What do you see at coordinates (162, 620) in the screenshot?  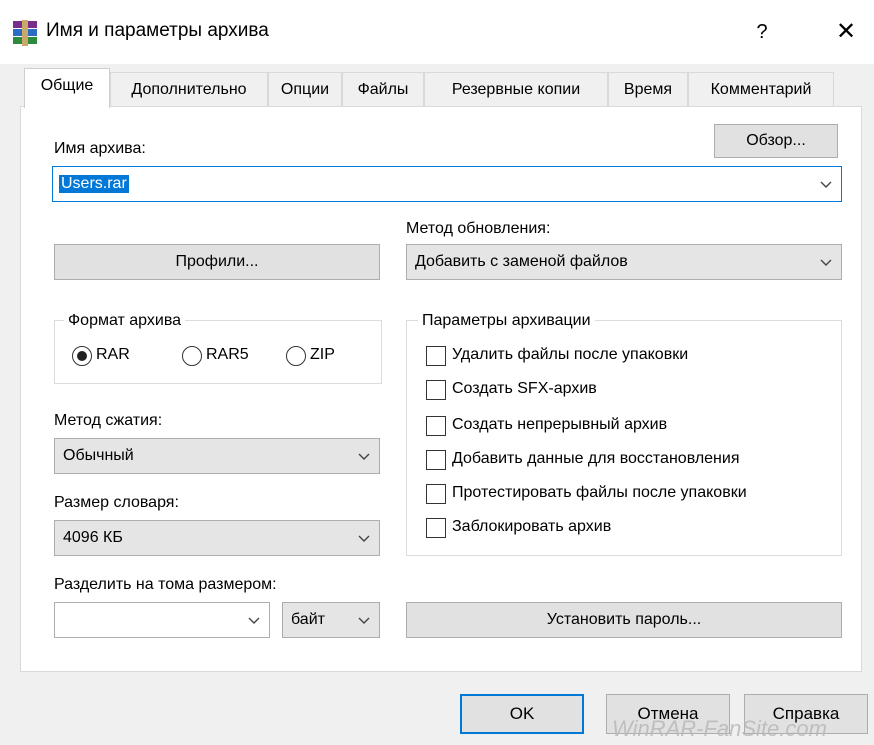 I see `split-size-input` at bounding box center [162, 620].